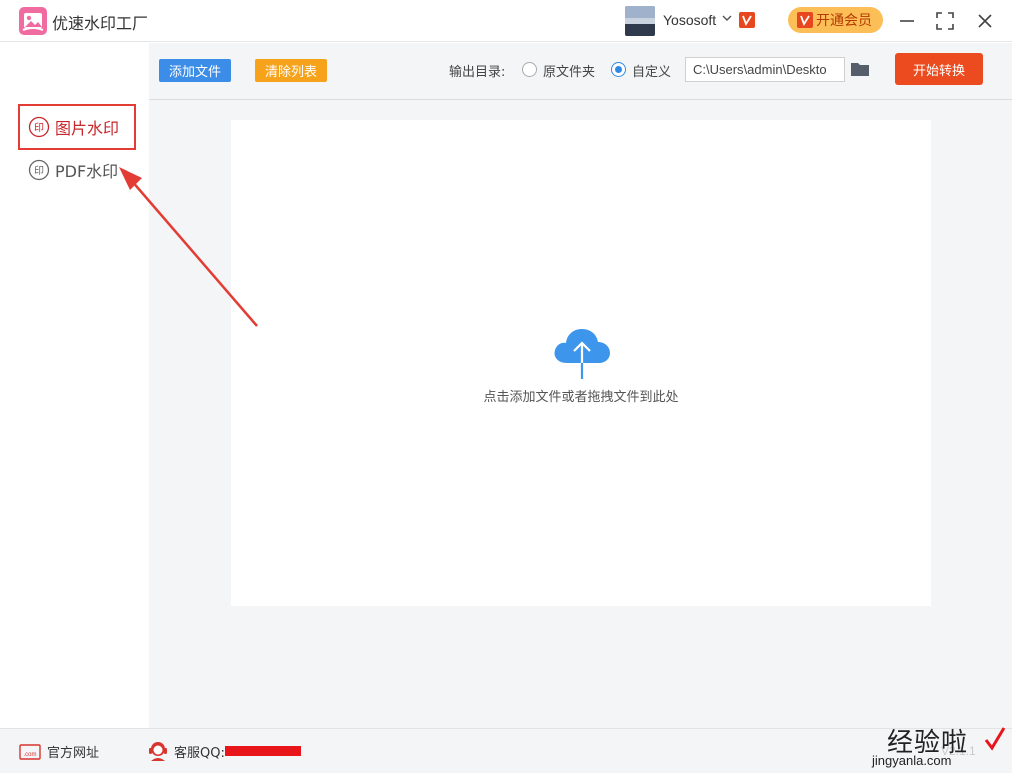 The width and height of the screenshot is (1012, 773). I want to click on vip-icon, so click(805, 20).